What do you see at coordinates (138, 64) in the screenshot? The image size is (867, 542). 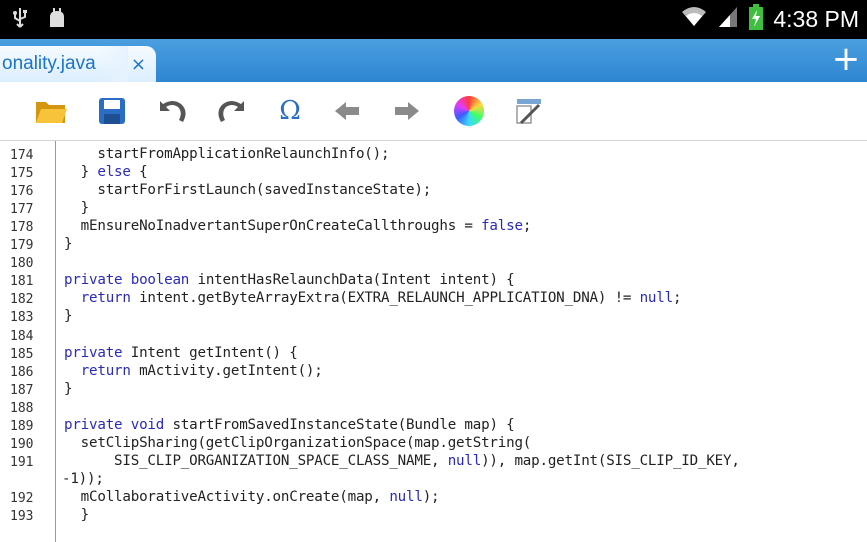 I see `close-icon: ×` at bounding box center [138, 64].